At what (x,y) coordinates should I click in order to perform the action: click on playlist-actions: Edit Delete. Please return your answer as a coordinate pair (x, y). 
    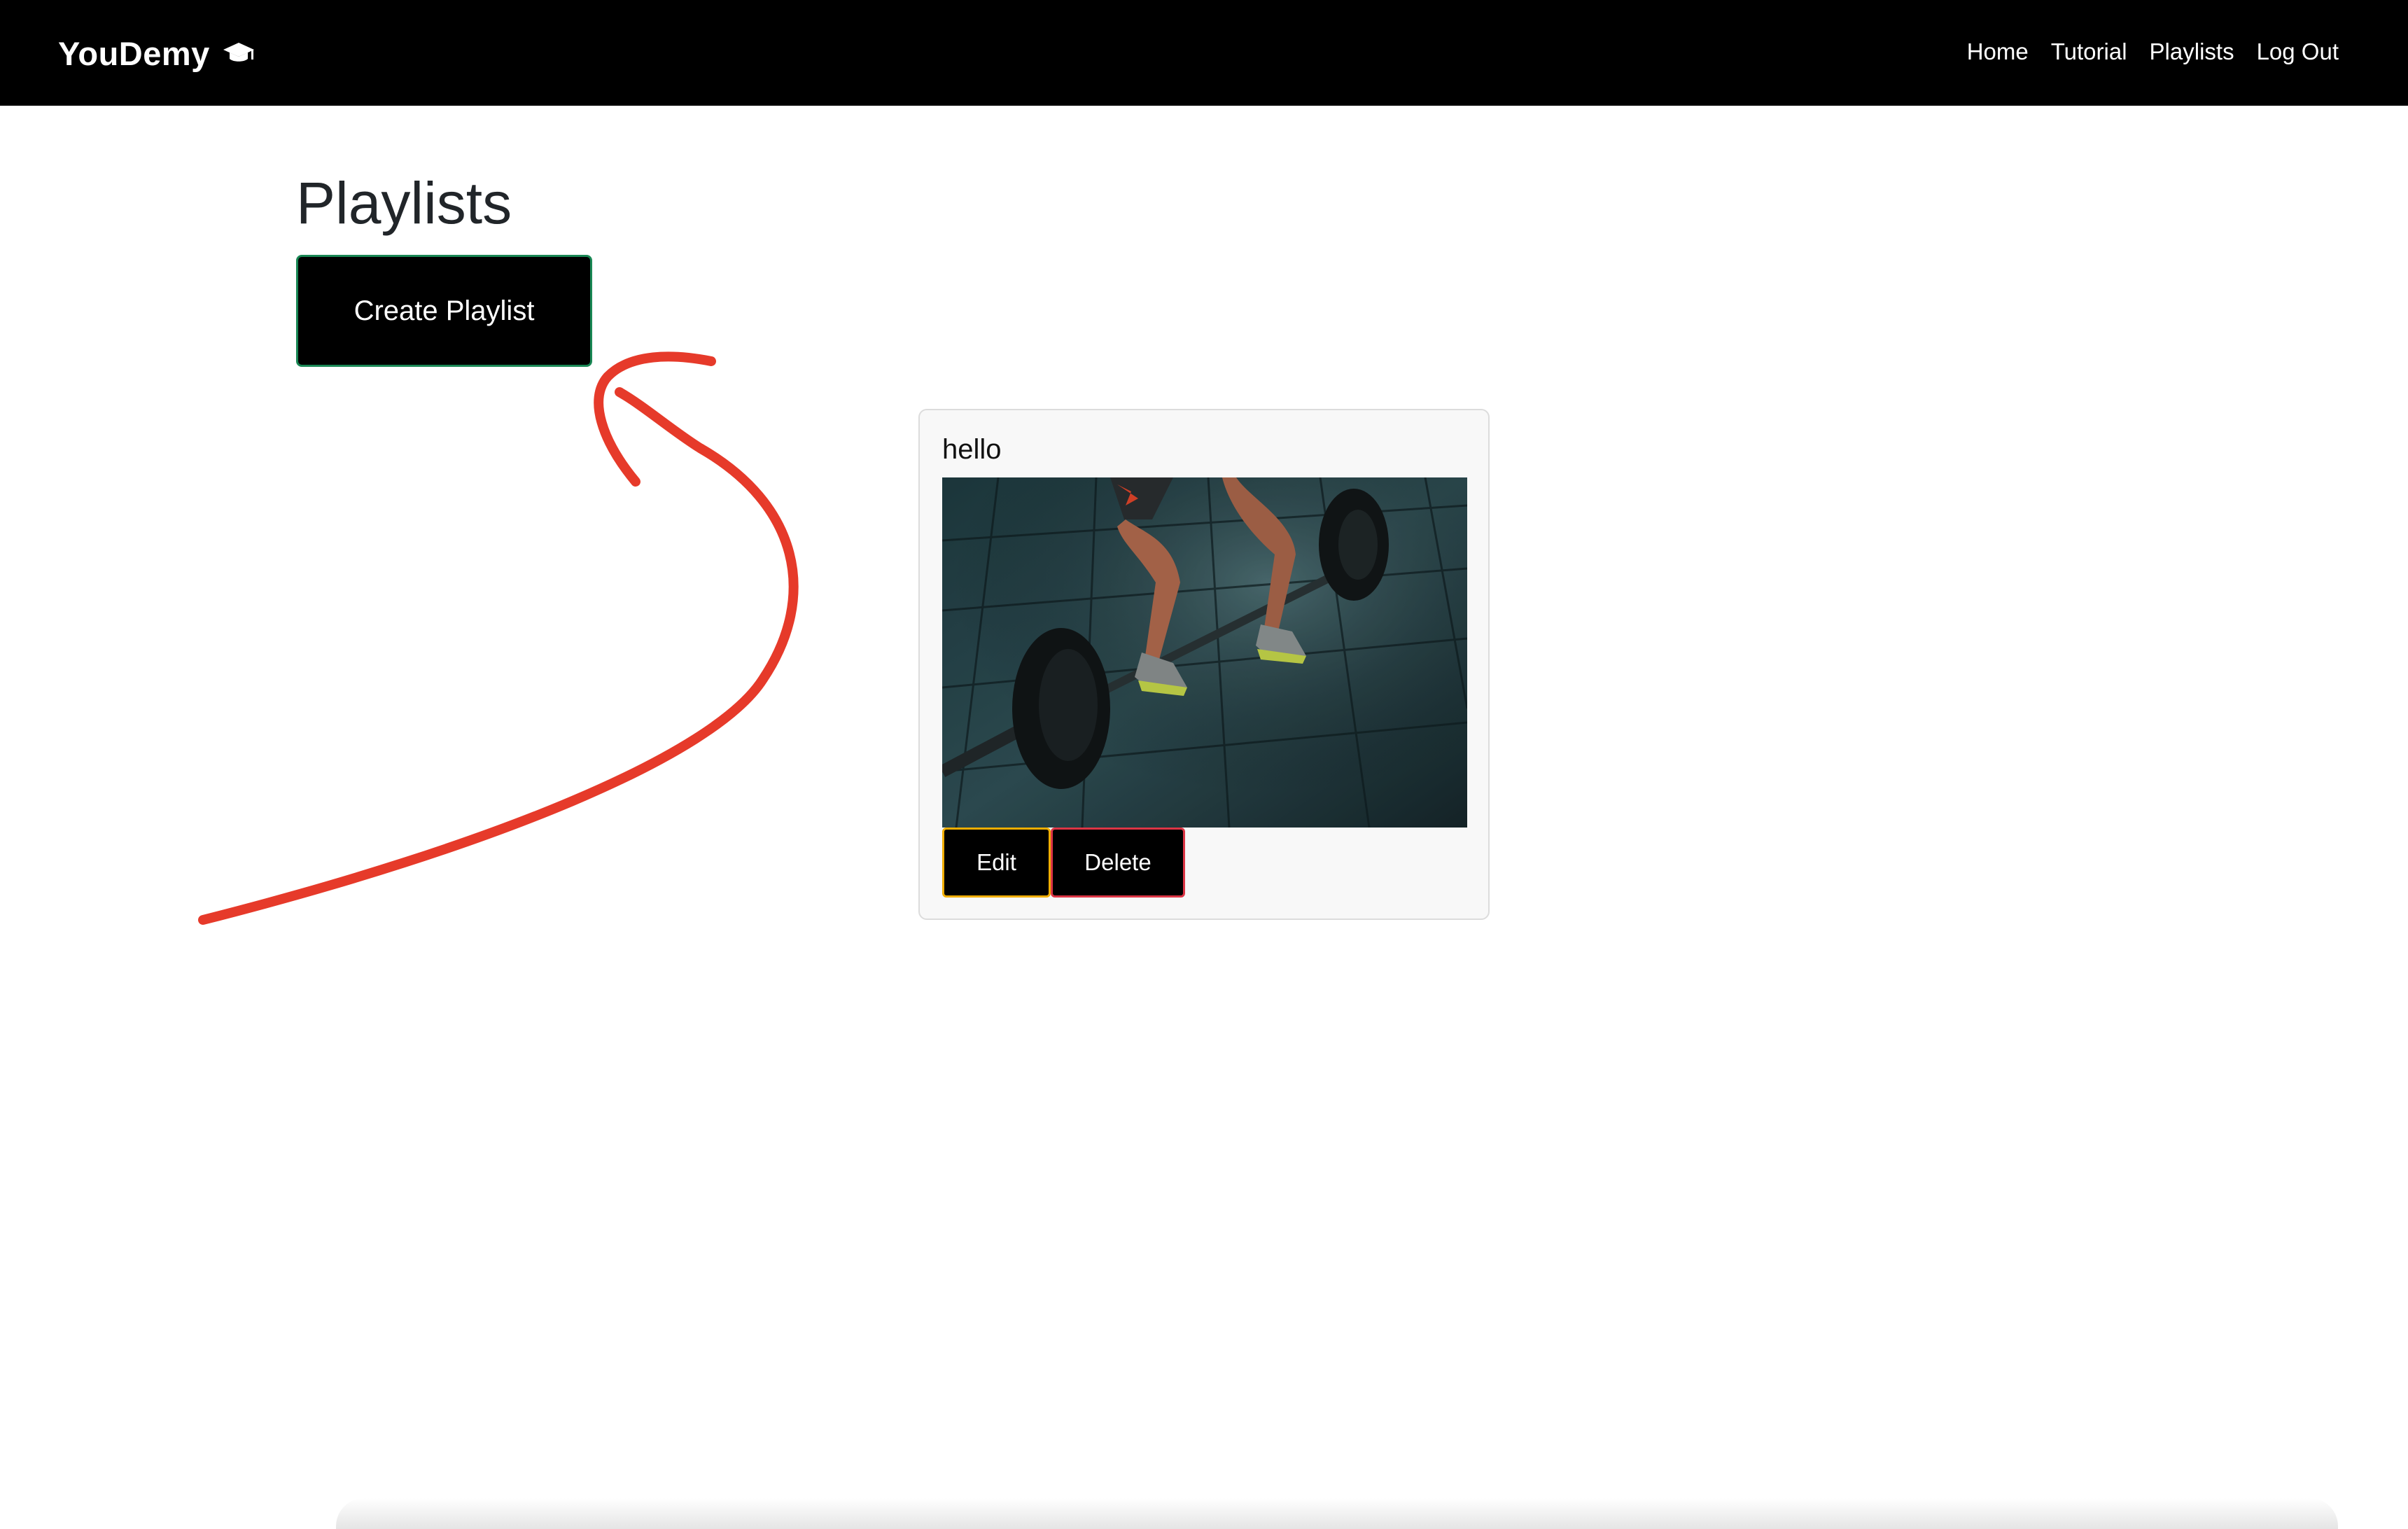
    Looking at the image, I should click on (1063, 863).